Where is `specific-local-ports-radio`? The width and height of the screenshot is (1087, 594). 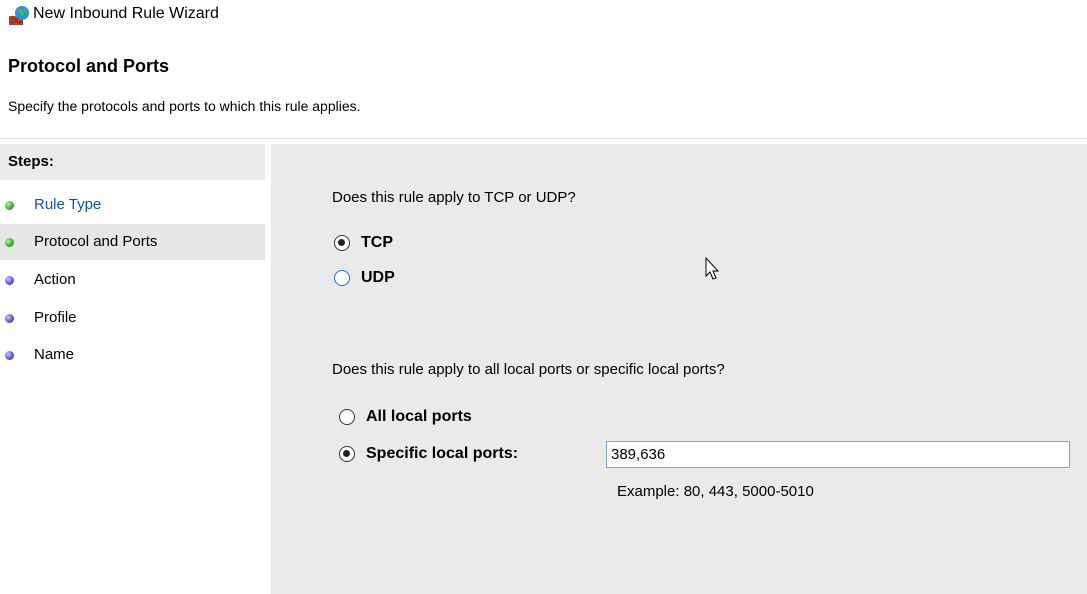
specific-local-ports-radio is located at coordinates (347, 454).